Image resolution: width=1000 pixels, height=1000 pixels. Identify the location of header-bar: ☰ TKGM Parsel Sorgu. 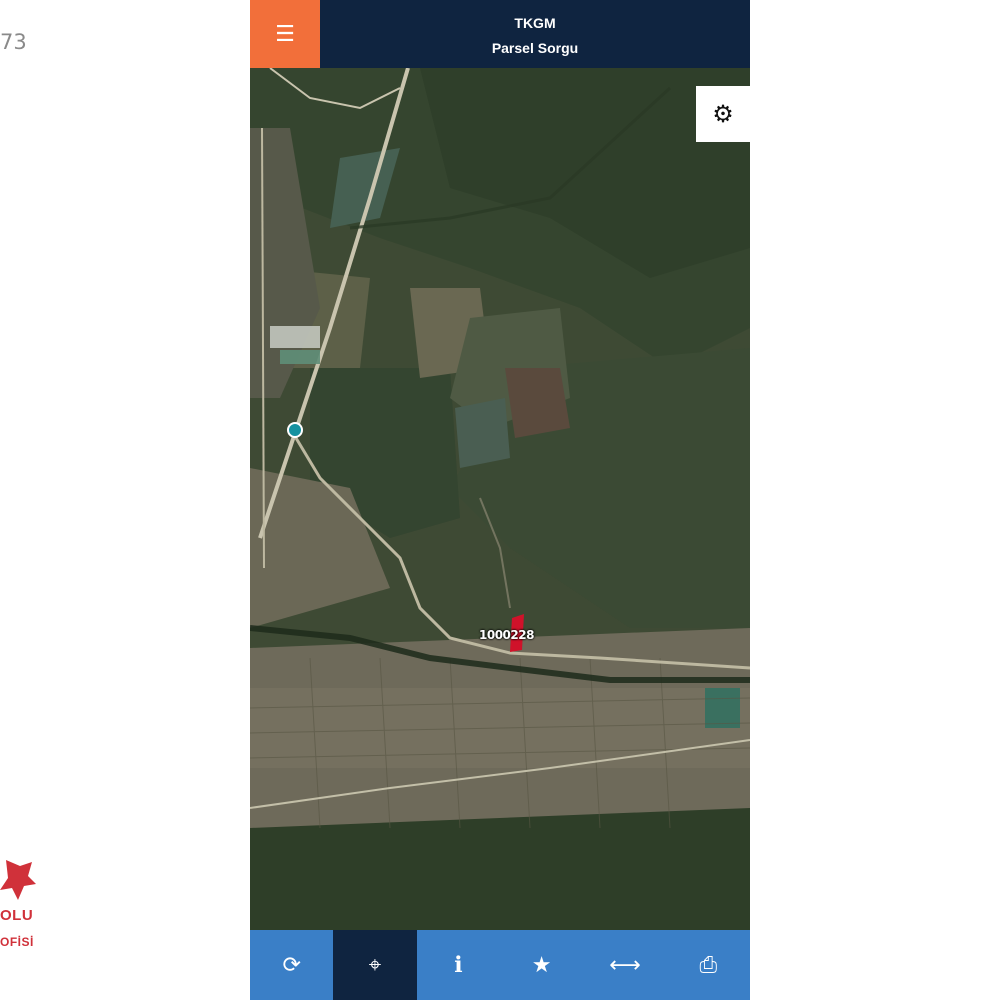
(500, 34).